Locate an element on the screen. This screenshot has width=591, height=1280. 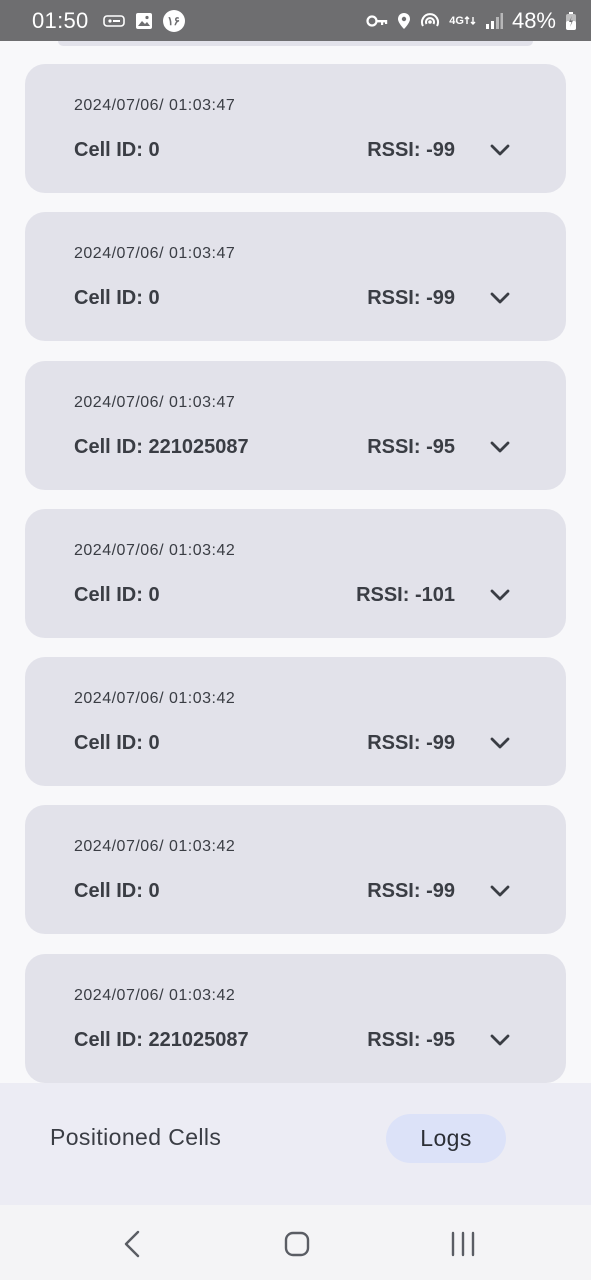
tab-logs-label: Logs is located at coordinates (446, 1138).